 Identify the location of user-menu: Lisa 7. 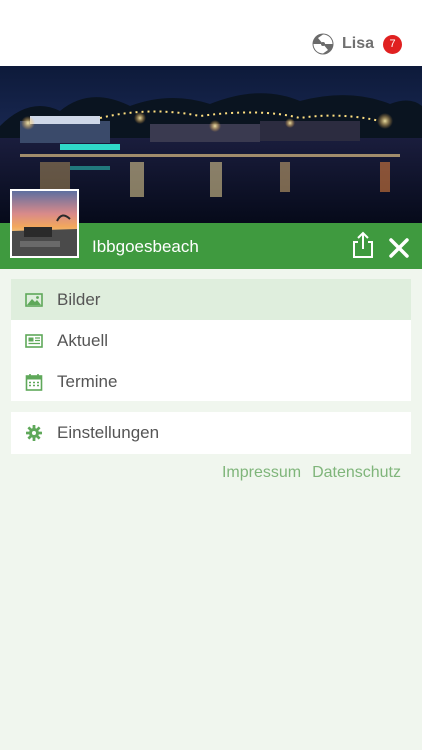
(357, 44).